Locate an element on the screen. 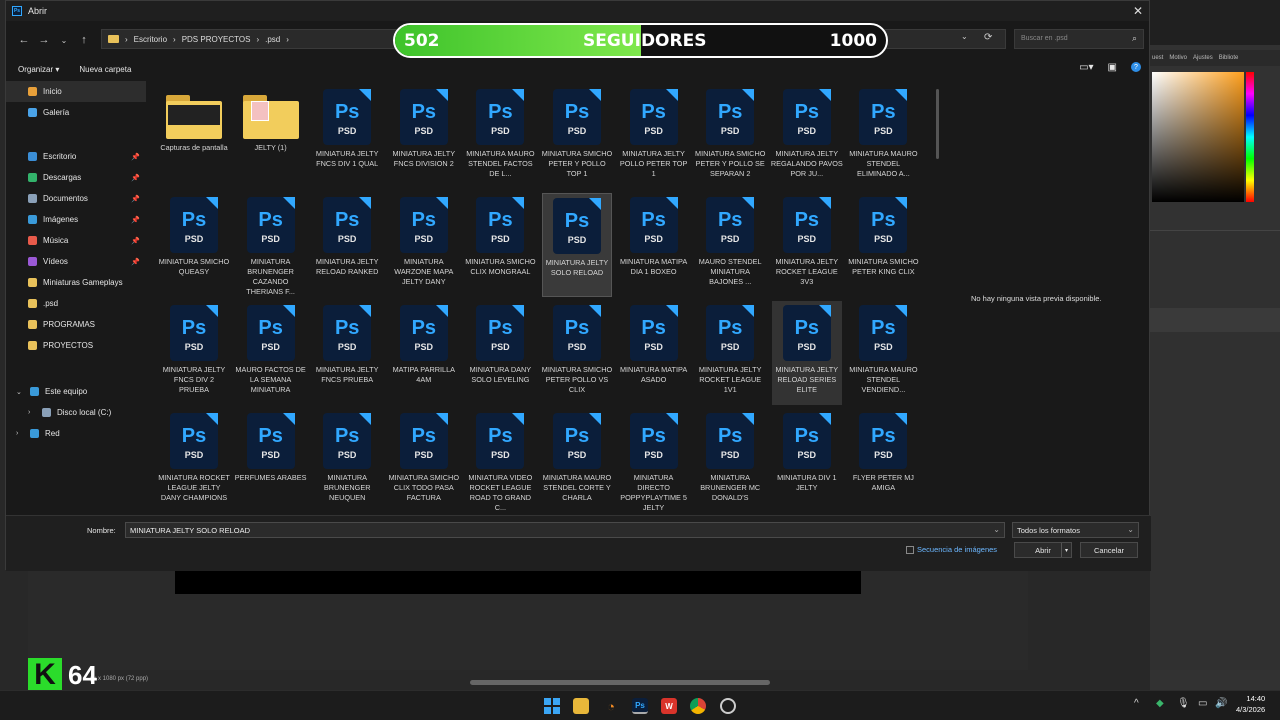 Image resolution: width=1280 pixels, height=720 pixels. psd-file-item: Ps PSD MINIATURA JELTY ROCKET LEAGUE 1V1 is located at coordinates (730, 353).